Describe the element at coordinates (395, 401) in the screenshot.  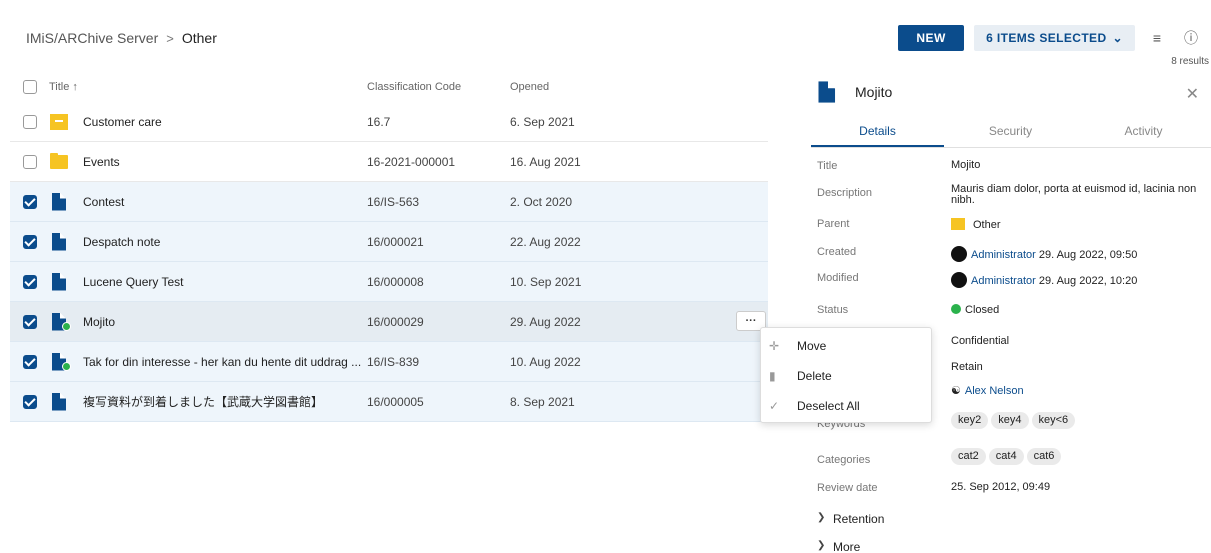
I see `row-code: 16/000005` at that location.